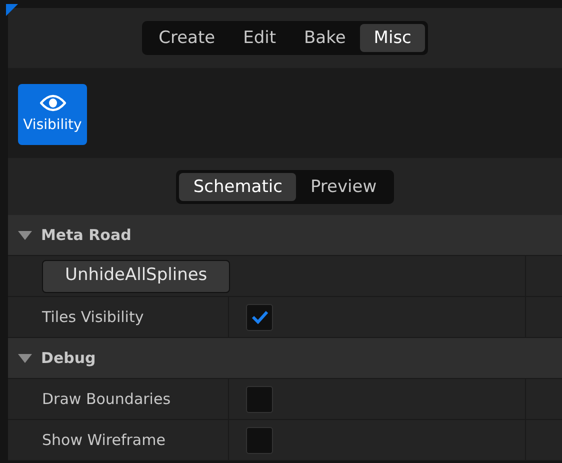  What do you see at coordinates (52, 114) in the screenshot?
I see `visibility-tool-button: Visibility` at bounding box center [52, 114].